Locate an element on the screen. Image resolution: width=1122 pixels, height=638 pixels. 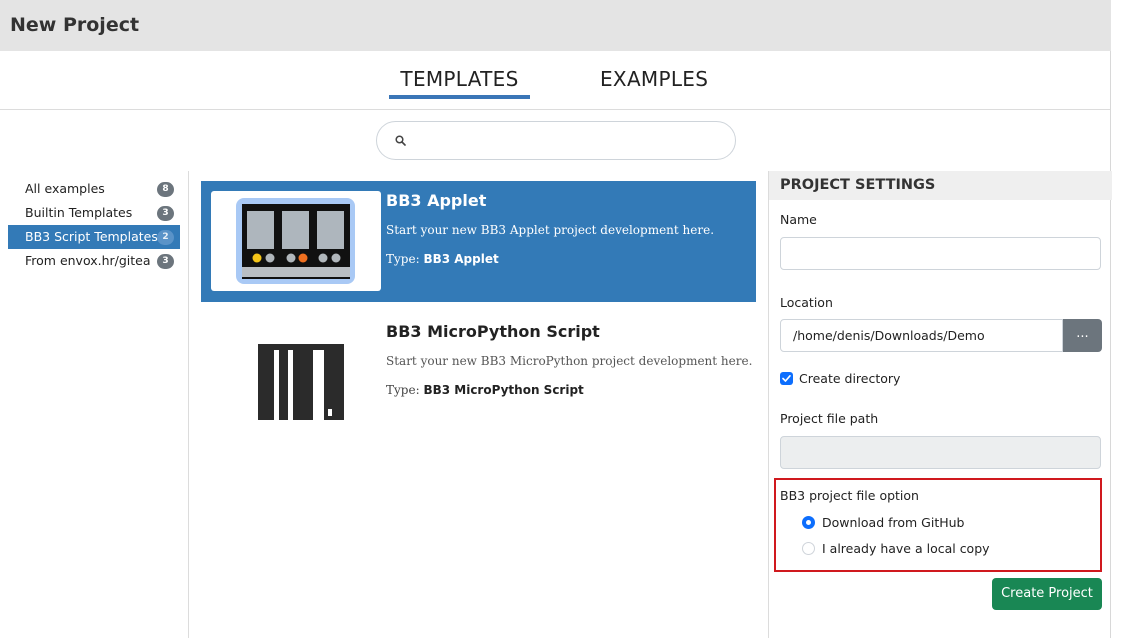
tab-examples: EXAMPLES is located at coordinates (654, 79).